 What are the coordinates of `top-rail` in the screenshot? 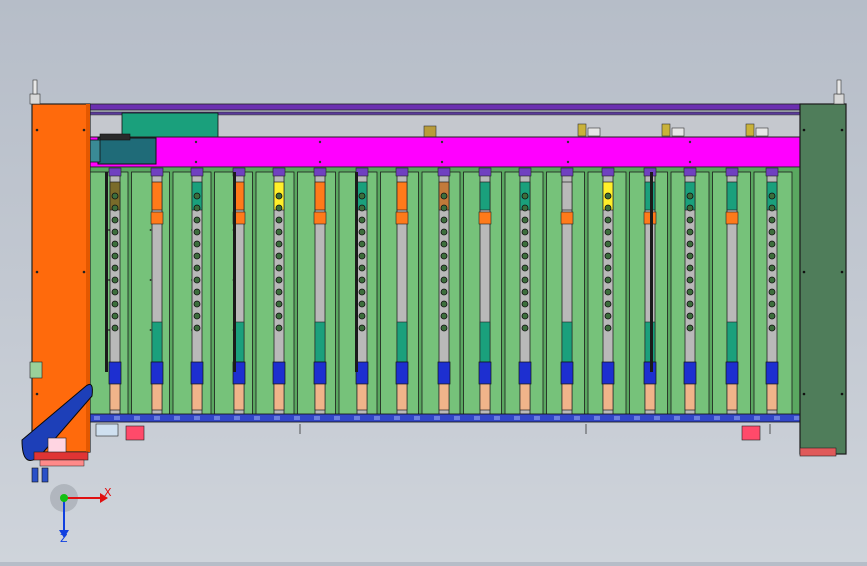 It's located at (446, 107).